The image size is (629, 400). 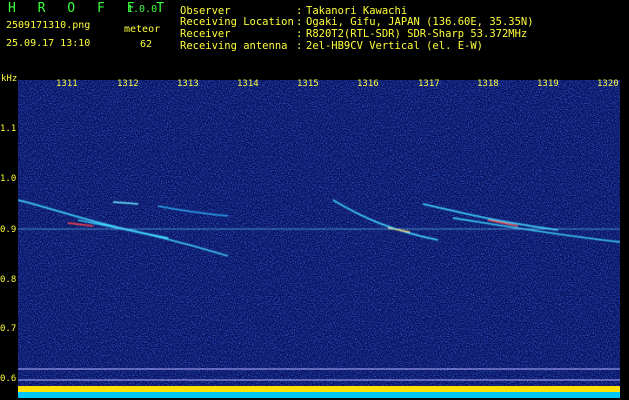 I want to click on antenna-value: 2el-HB9CV Vertical (el. E-W), so click(x=395, y=46).